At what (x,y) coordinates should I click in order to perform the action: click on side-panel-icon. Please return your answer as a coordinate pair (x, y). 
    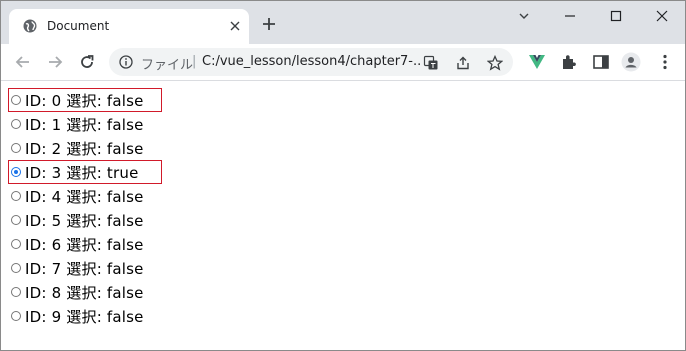
    Looking at the image, I should click on (601, 62).